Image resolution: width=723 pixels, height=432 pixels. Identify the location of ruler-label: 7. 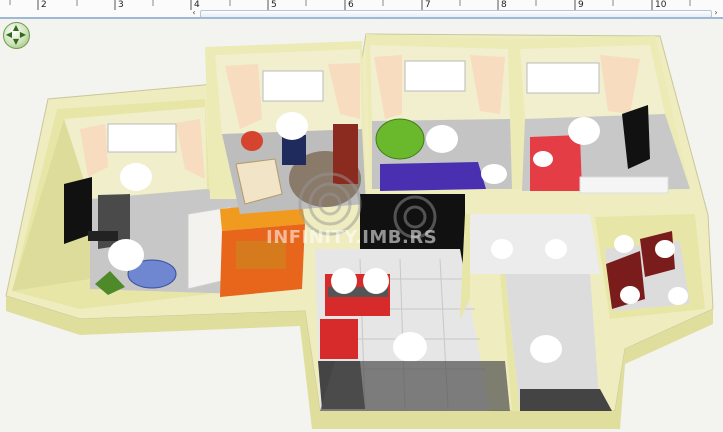
(428, 5).